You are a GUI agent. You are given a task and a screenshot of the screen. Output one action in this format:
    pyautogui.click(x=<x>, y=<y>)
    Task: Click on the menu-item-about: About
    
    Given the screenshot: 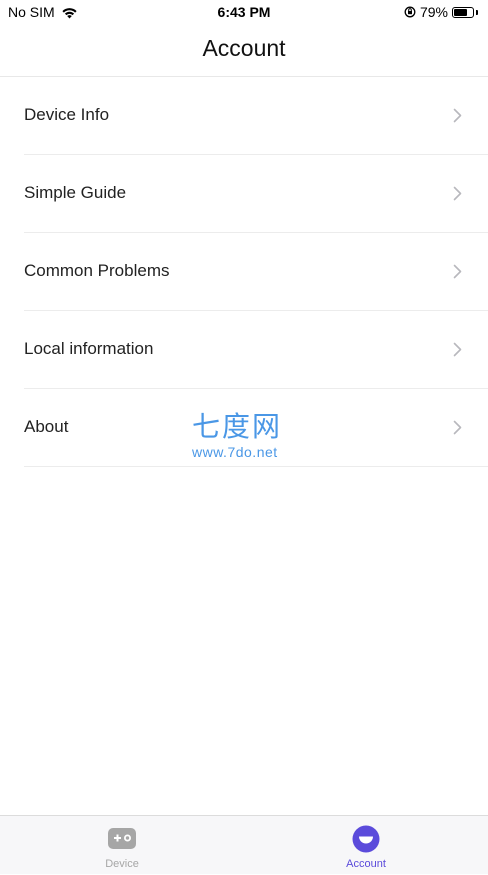 What is the action you would take?
    pyautogui.click(x=256, y=428)
    